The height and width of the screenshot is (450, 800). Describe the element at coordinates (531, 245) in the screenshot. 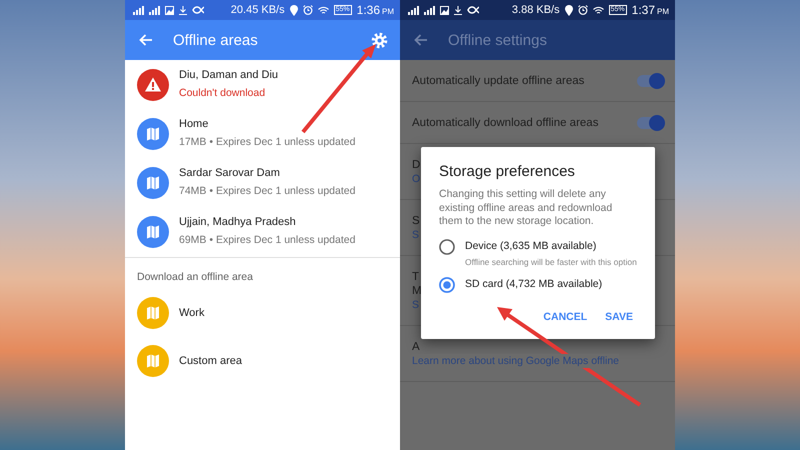

I see `option-label: Device (3,635 MB available)` at that location.